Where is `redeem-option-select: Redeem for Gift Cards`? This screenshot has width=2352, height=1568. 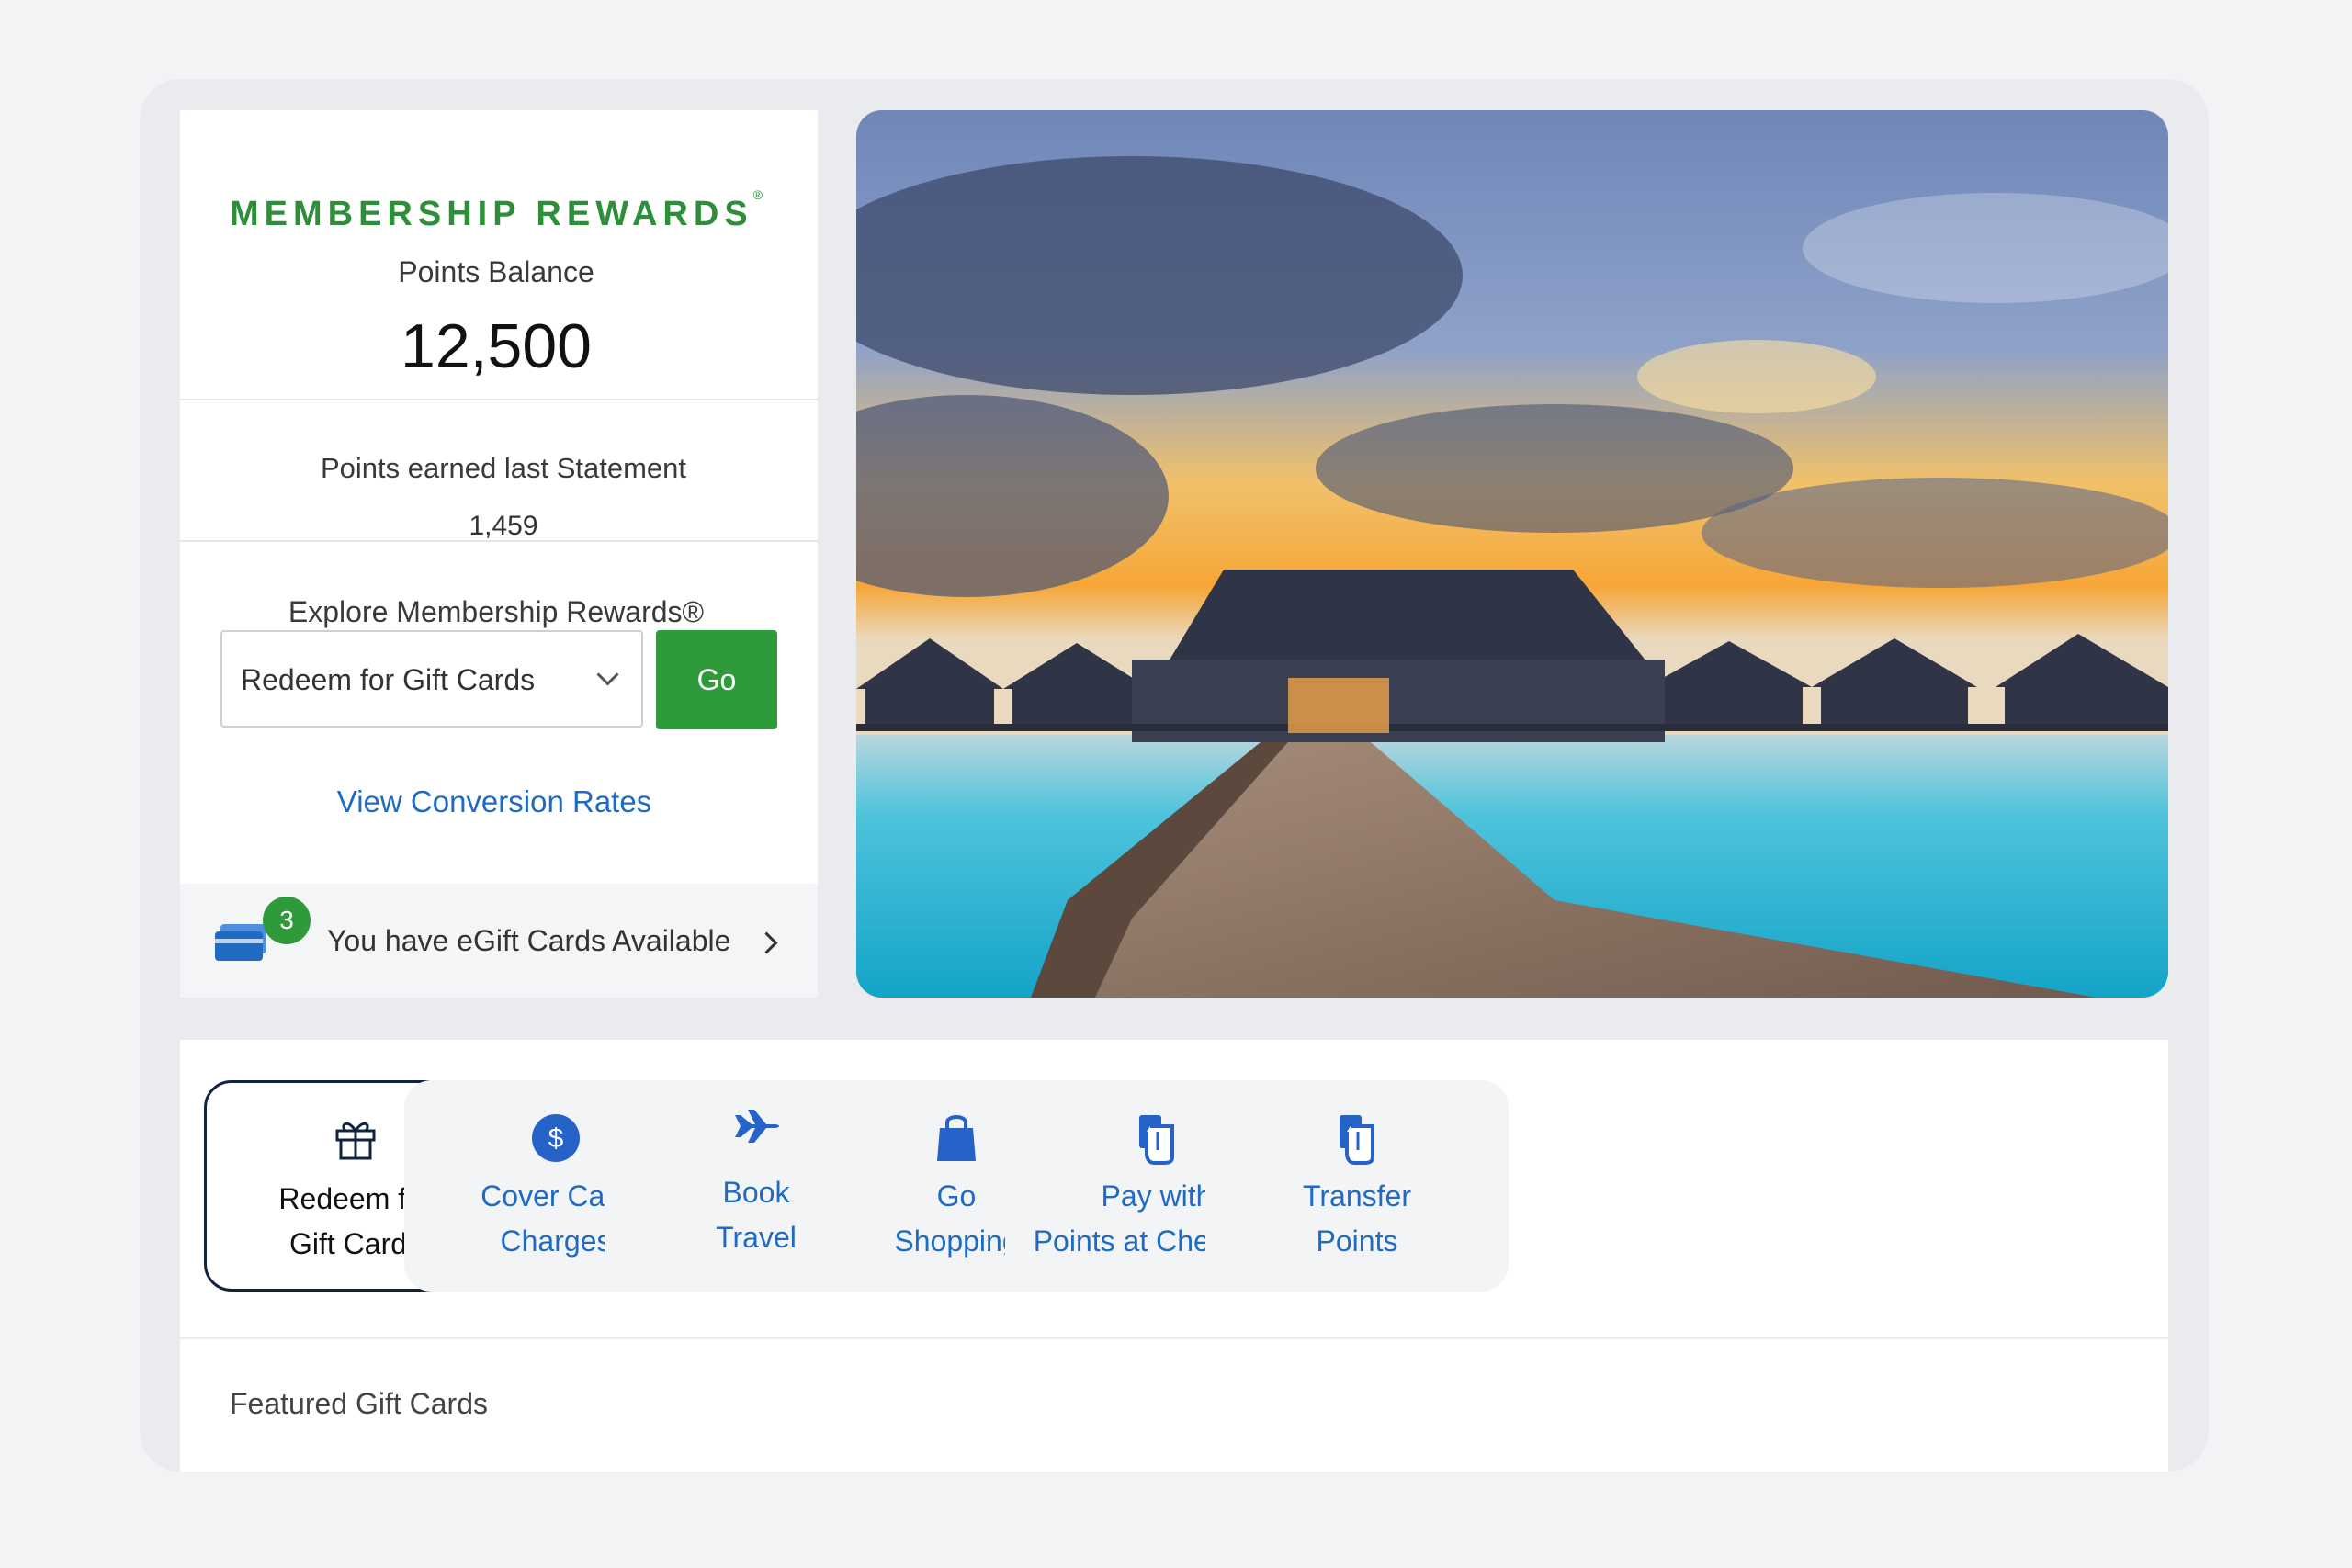
redeem-option-select: Redeem for Gift Cards is located at coordinates (431, 679).